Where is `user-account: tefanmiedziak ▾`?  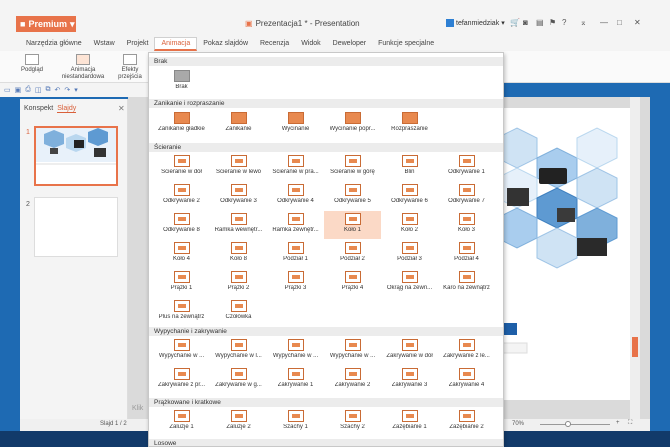 user-account: tefanmiedziak ▾ is located at coordinates (475, 23).